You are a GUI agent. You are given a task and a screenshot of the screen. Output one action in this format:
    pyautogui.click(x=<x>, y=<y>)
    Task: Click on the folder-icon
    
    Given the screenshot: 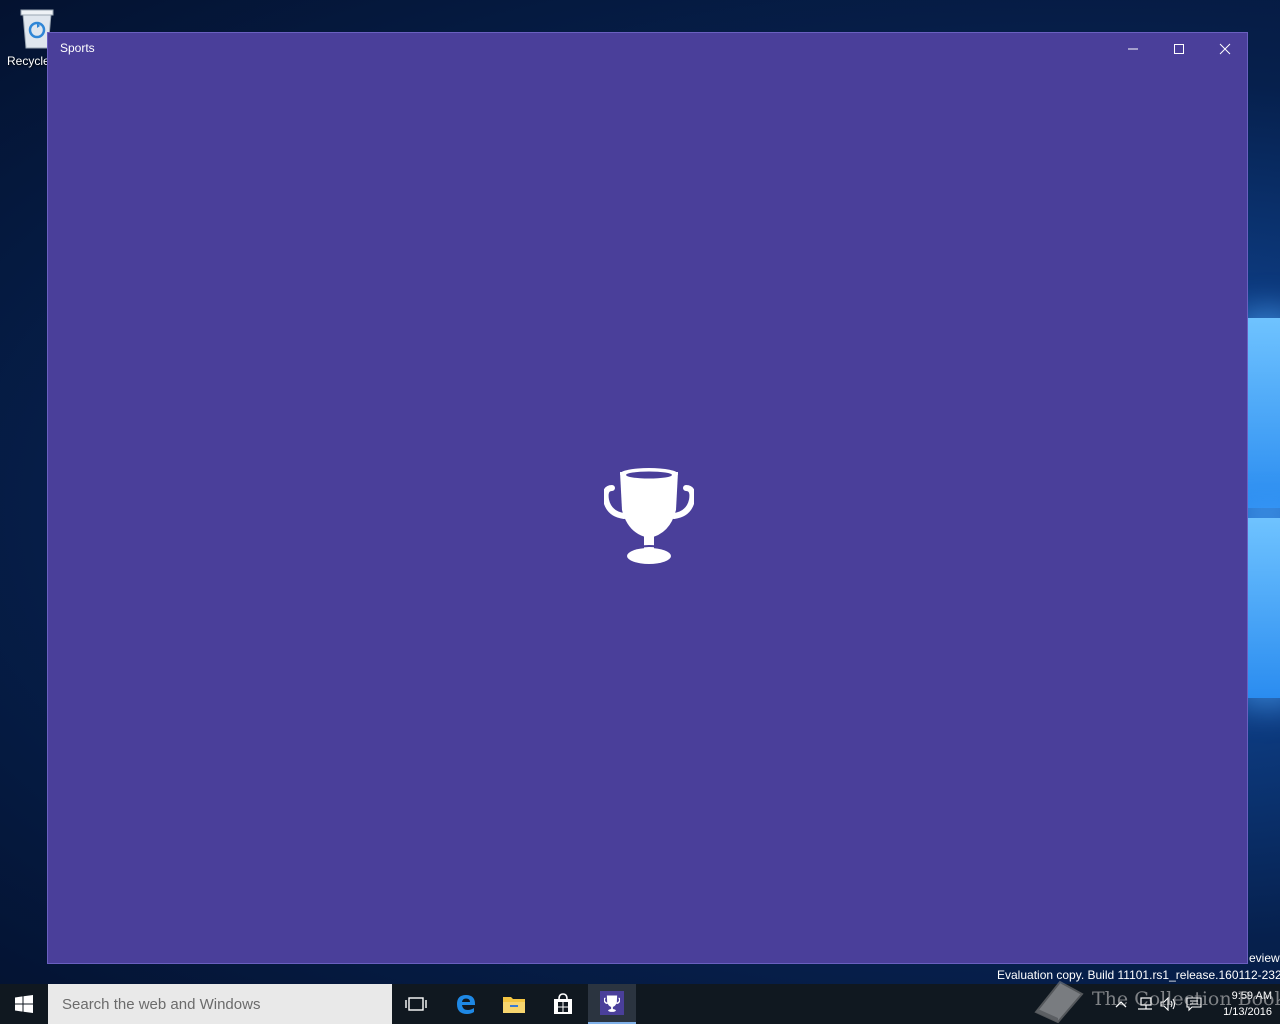 What is the action you would take?
    pyautogui.click(x=514, y=1005)
    